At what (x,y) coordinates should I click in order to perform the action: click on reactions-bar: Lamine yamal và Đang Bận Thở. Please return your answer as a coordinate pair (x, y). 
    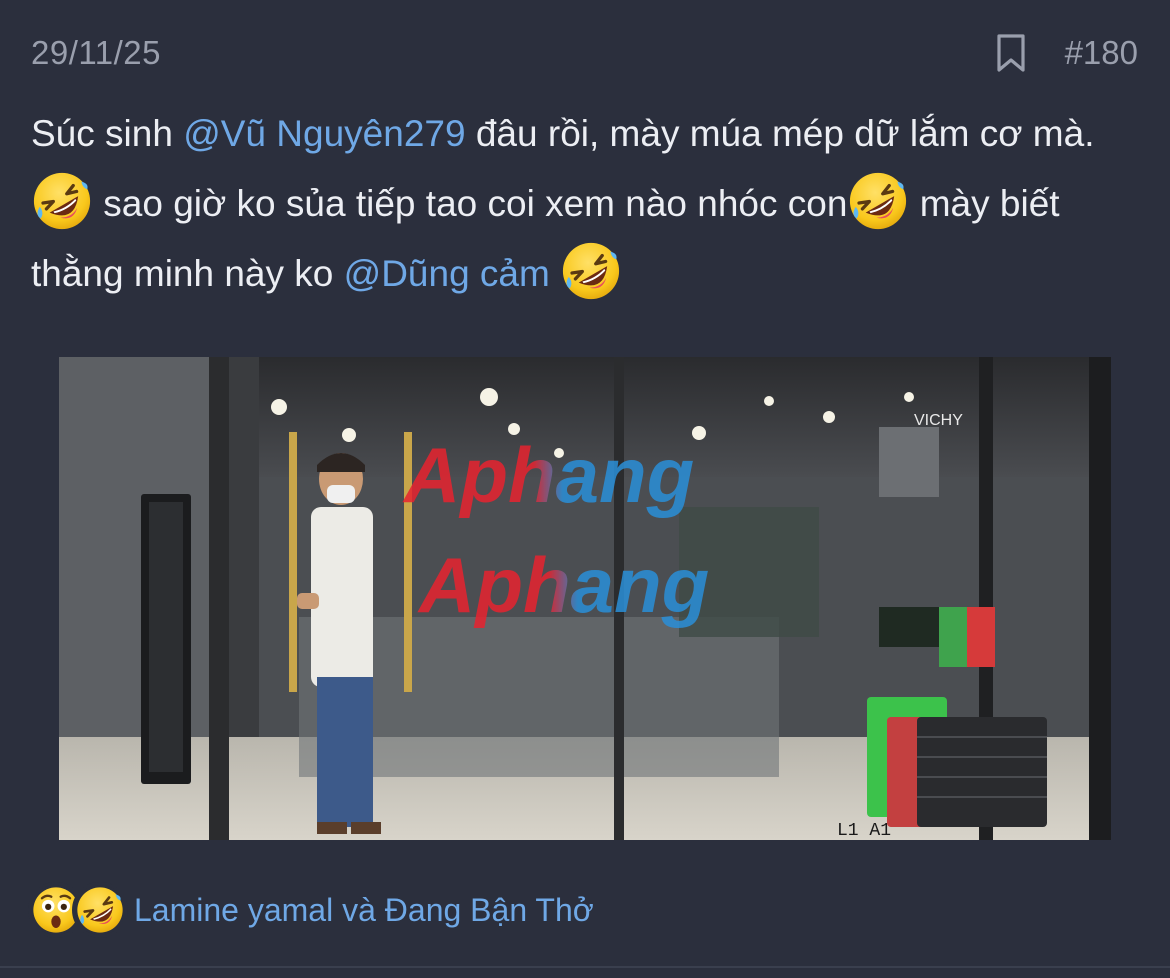
    Looking at the image, I should click on (311, 910).